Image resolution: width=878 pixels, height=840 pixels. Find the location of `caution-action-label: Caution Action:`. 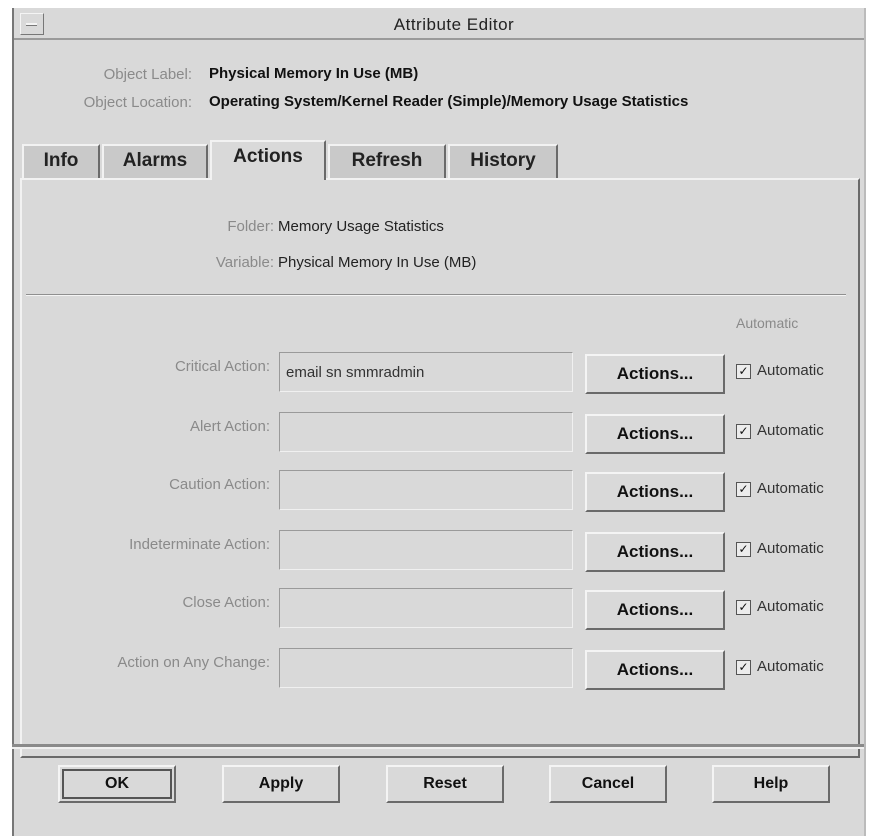

caution-action-label: Caution Action: is located at coordinates (219, 484).